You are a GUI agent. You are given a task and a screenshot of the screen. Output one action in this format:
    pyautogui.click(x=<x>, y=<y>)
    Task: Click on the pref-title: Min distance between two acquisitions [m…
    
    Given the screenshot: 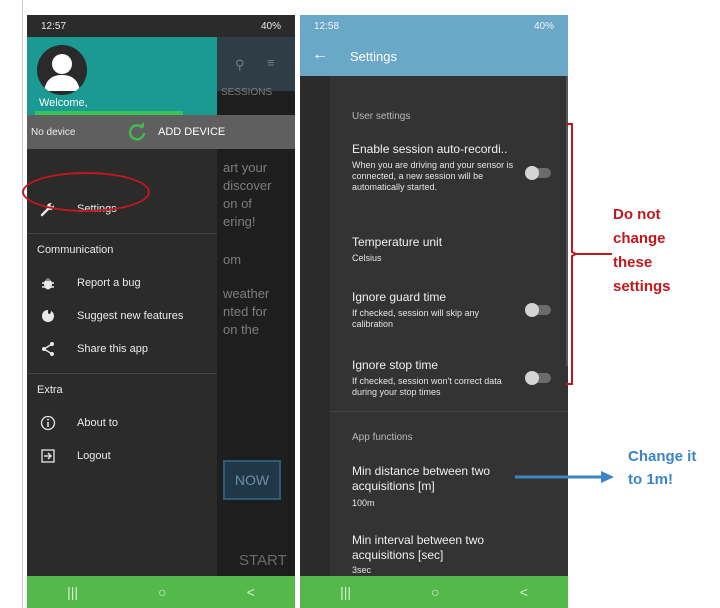 What is the action you would take?
    pyautogui.click(x=421, y=478)
    